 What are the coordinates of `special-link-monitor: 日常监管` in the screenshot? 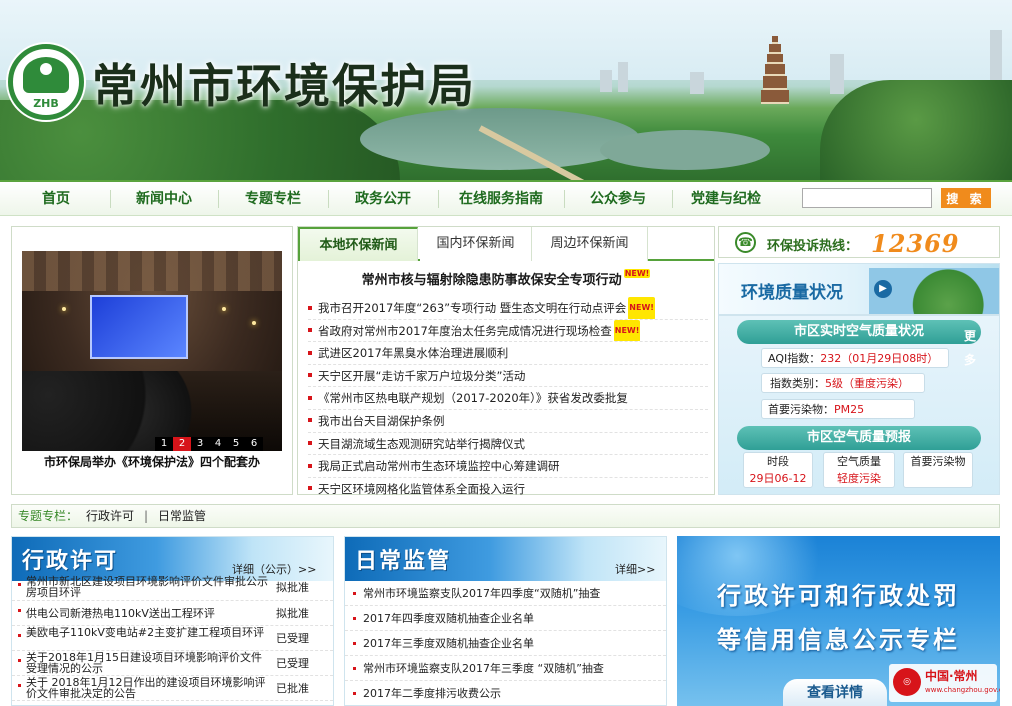 It's located at (182, 516).